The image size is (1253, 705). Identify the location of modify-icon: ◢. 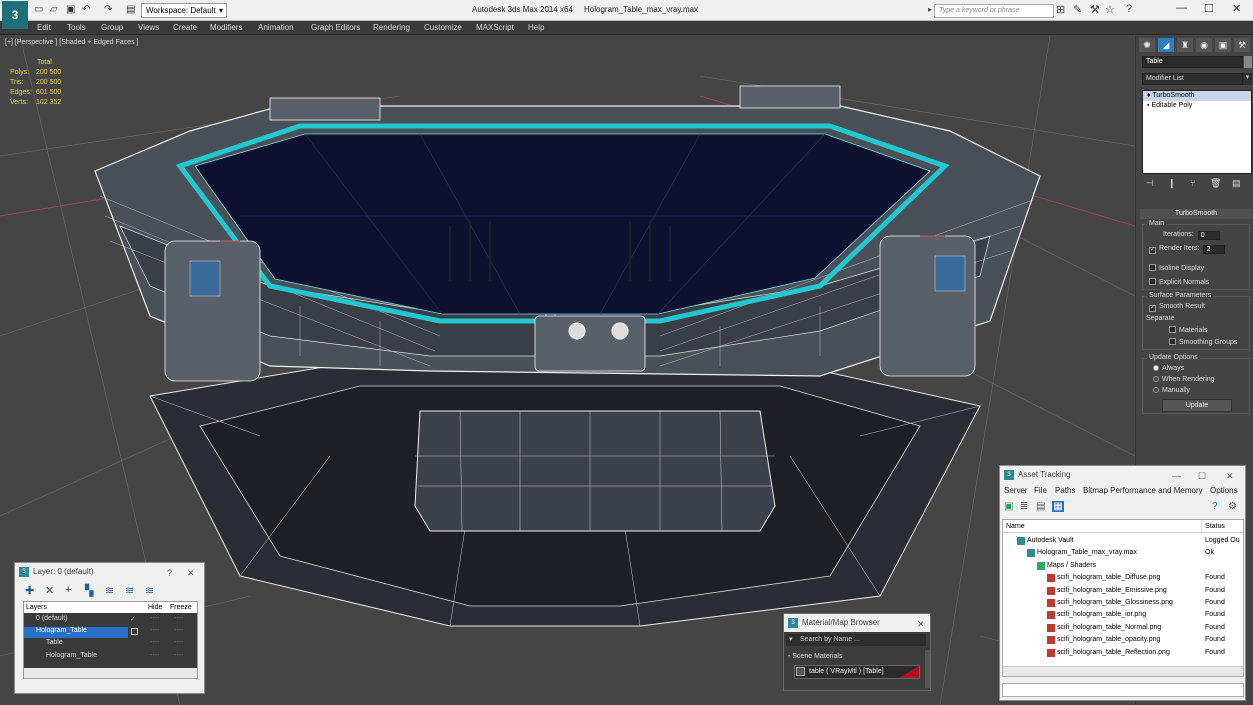
(1166, 45).